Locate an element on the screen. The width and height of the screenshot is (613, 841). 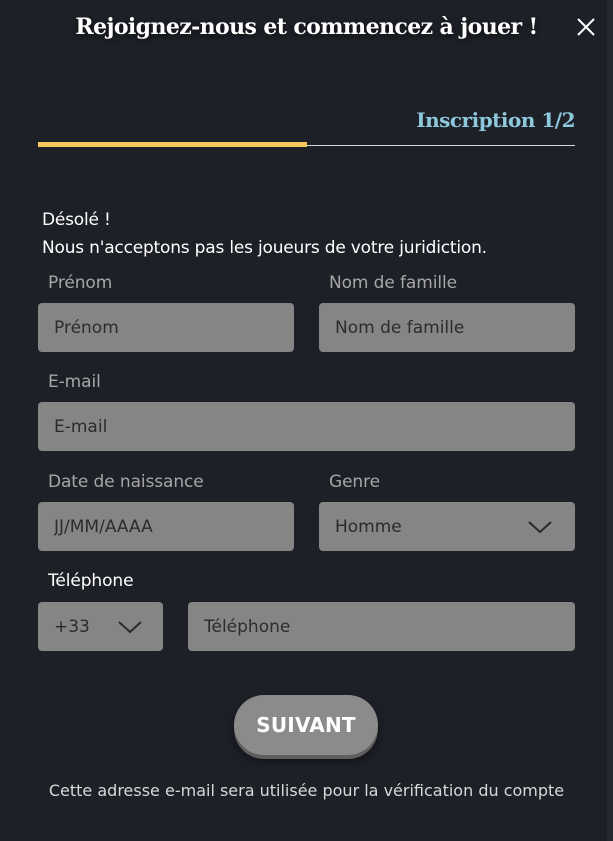
last-name-field is located at coordinates (447, 327).